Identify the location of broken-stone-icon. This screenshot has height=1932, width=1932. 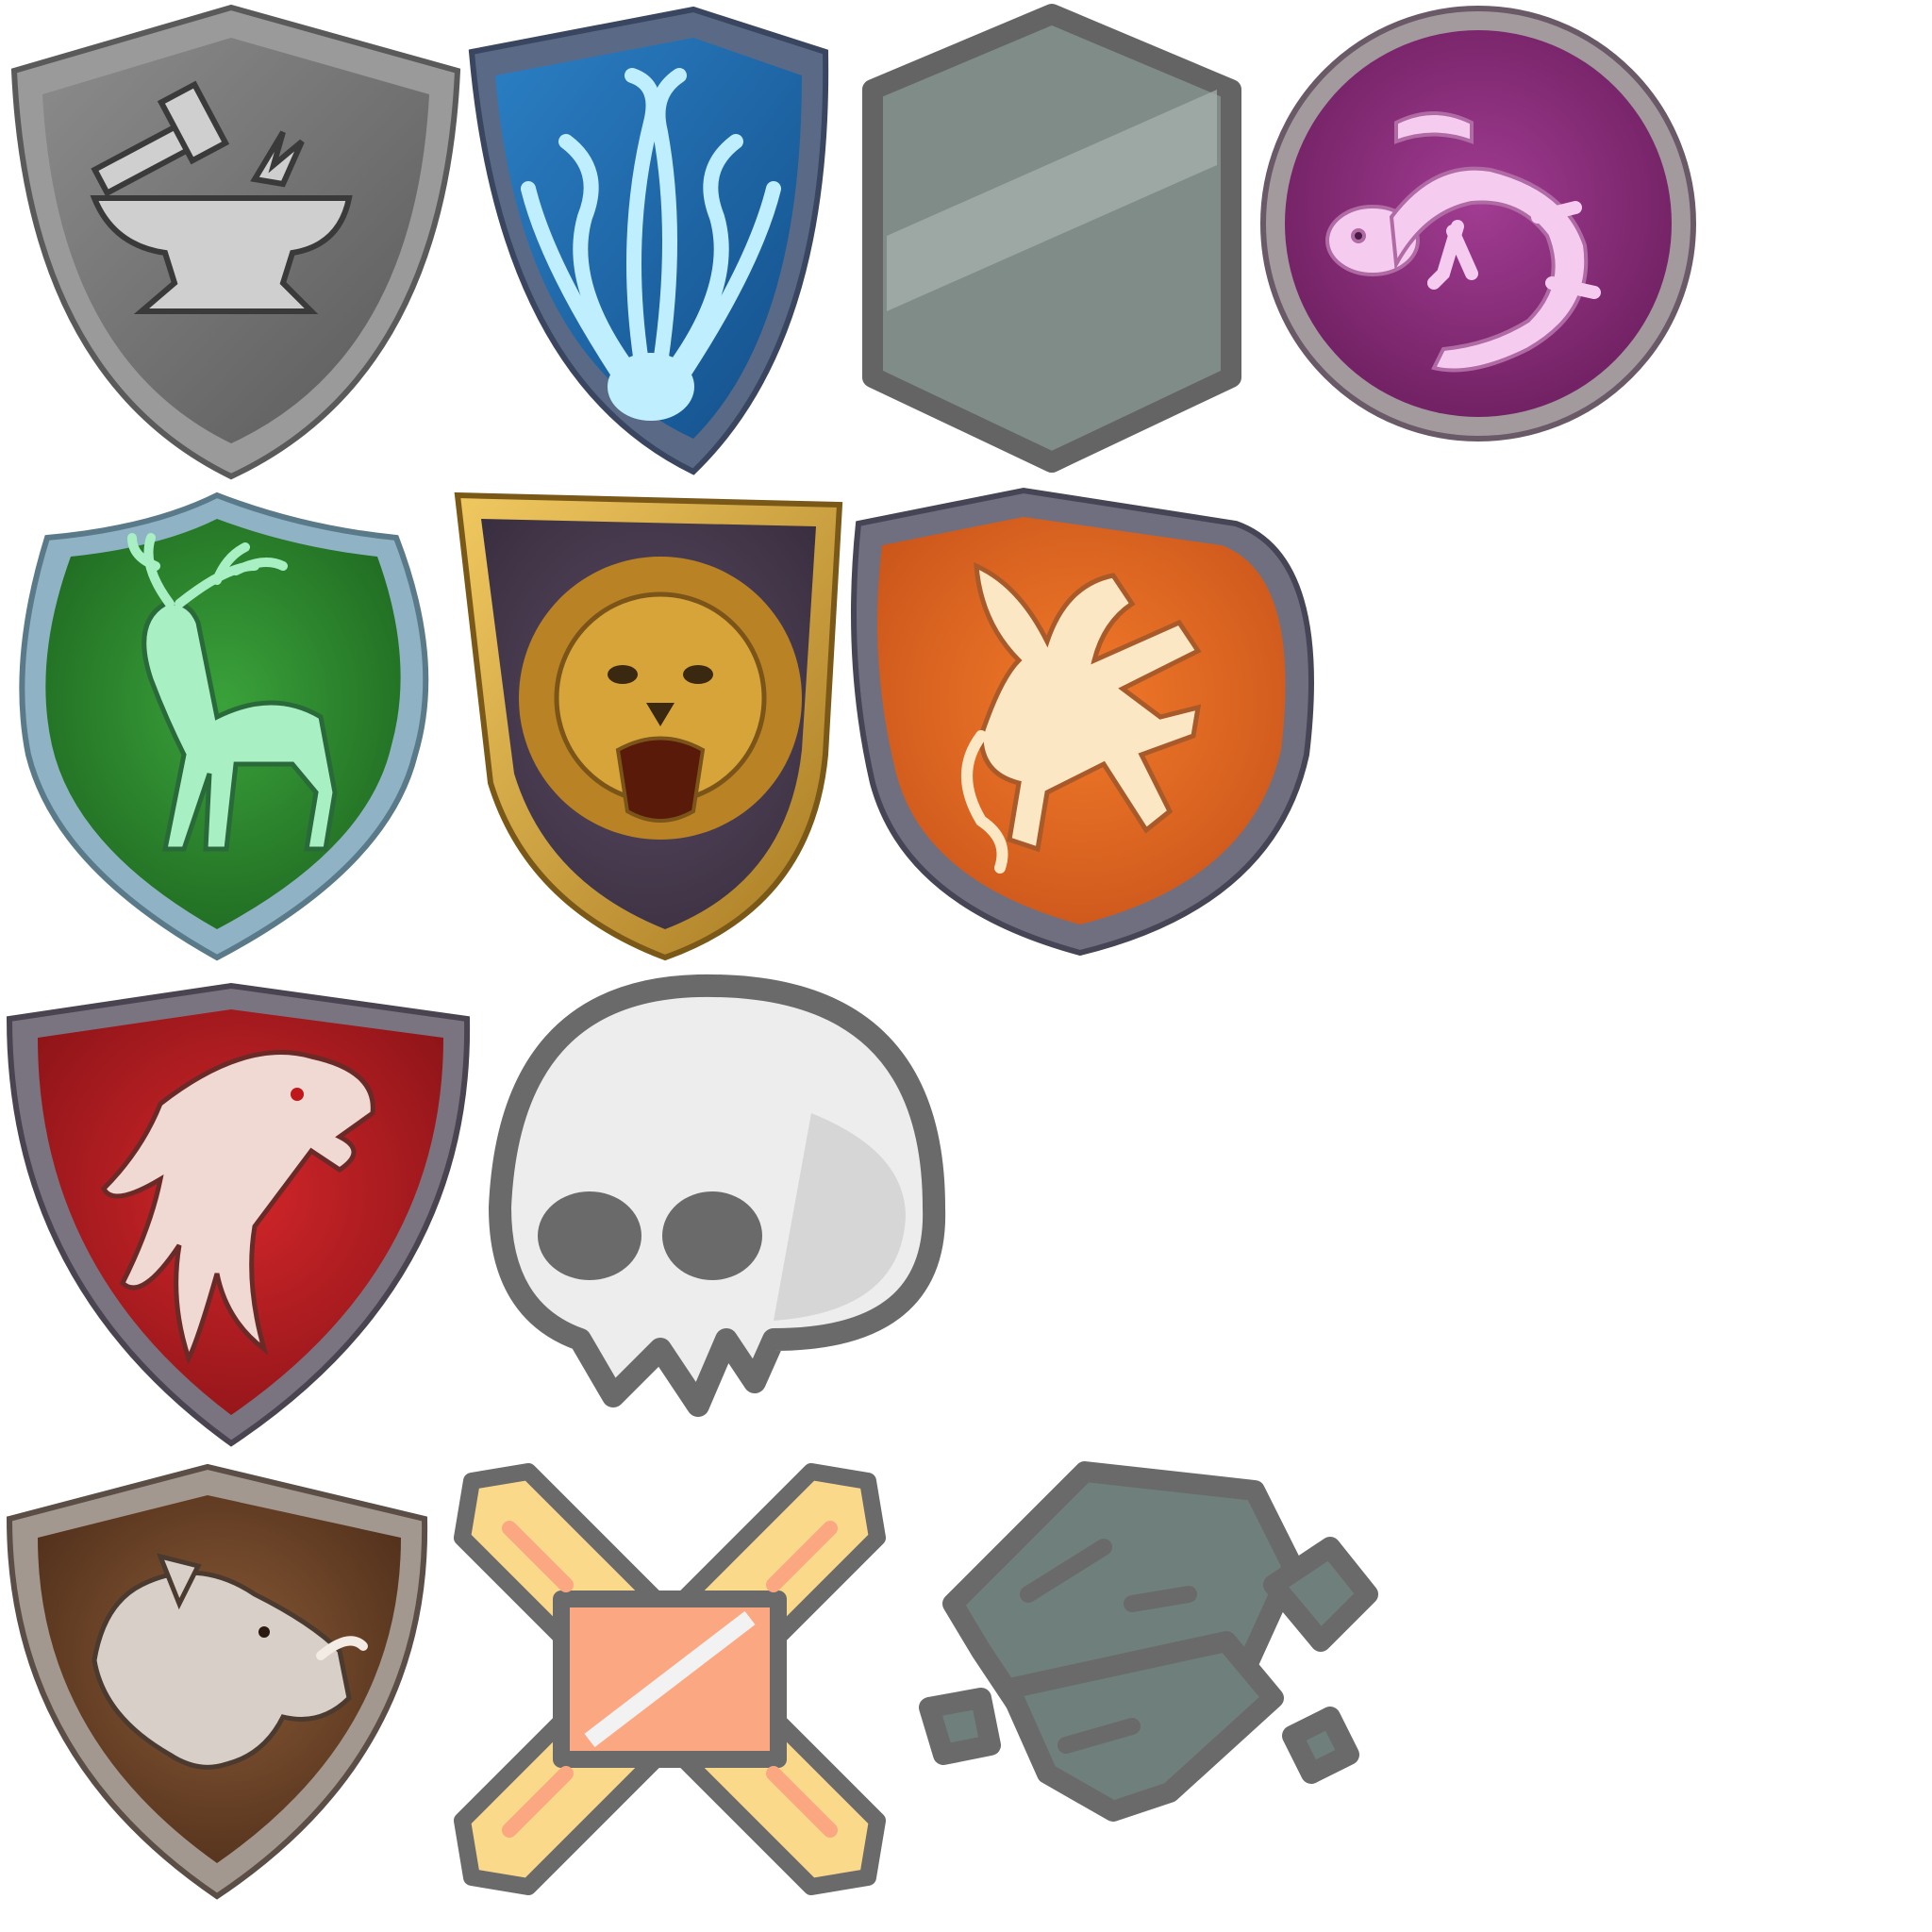
(1148, 1642).